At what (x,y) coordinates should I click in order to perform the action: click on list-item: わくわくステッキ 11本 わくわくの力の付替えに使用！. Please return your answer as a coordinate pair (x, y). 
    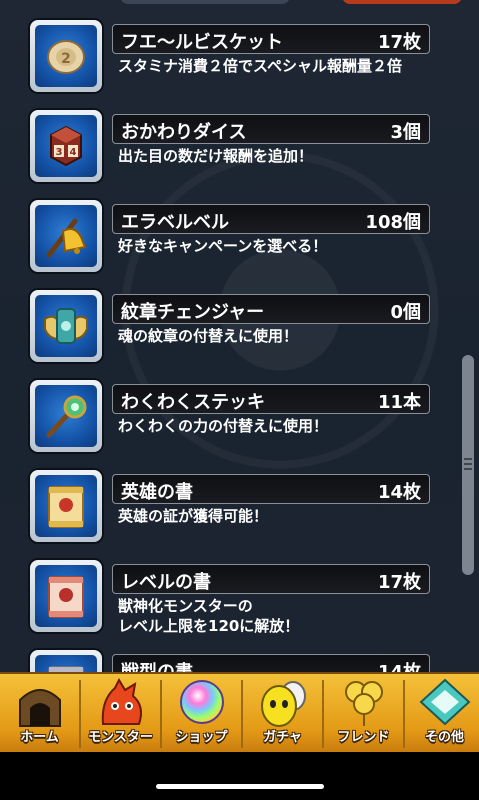
    Looking at the image, I should click on (220, 417).